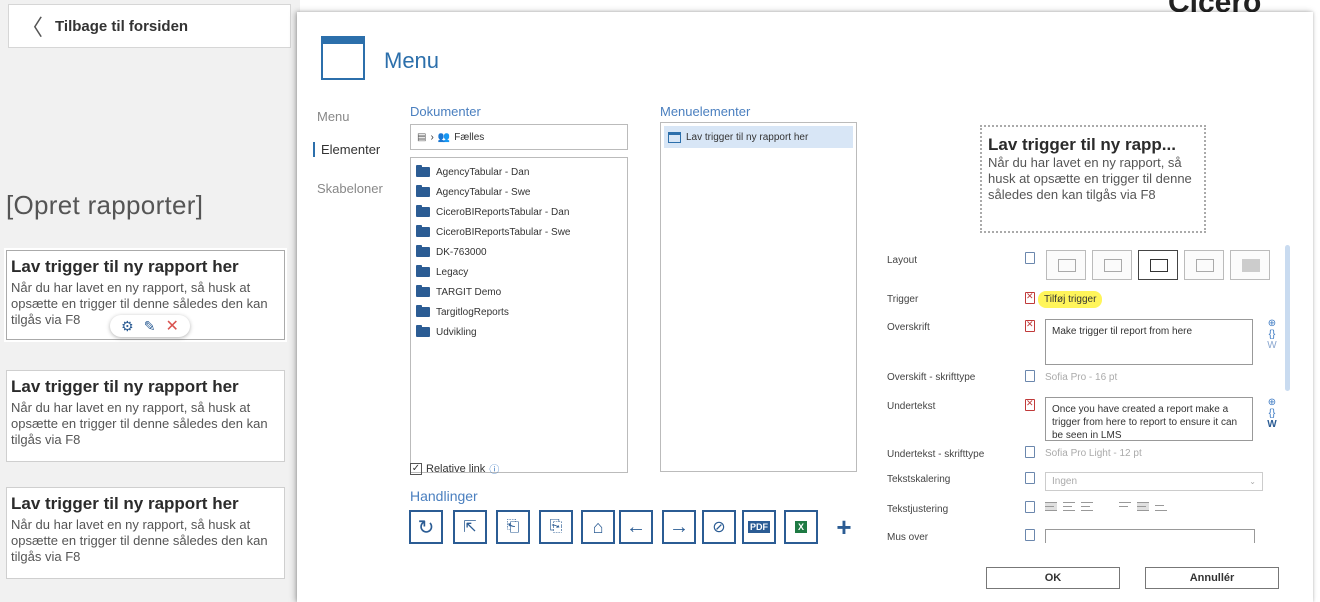 This screenshot has height=602, width=1320. What do you see at coordinates (346, 149) in the screenshot?
I see `sidebar-item-elementer: Elementer` at bounding box center [346, 149].